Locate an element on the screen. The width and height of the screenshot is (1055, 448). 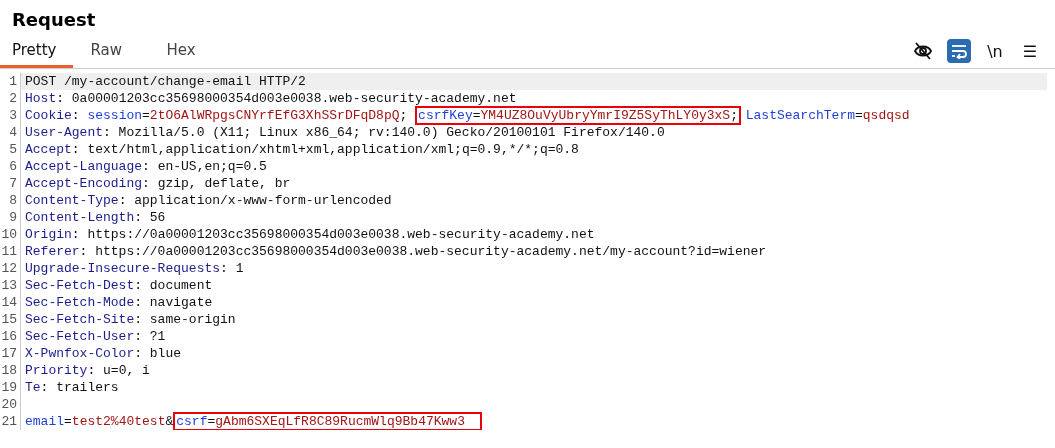
parameter-value: gAbm6SXEqLfR8C89RucmWlq9Bb47Kww3 is located at coordinates (340, 421).